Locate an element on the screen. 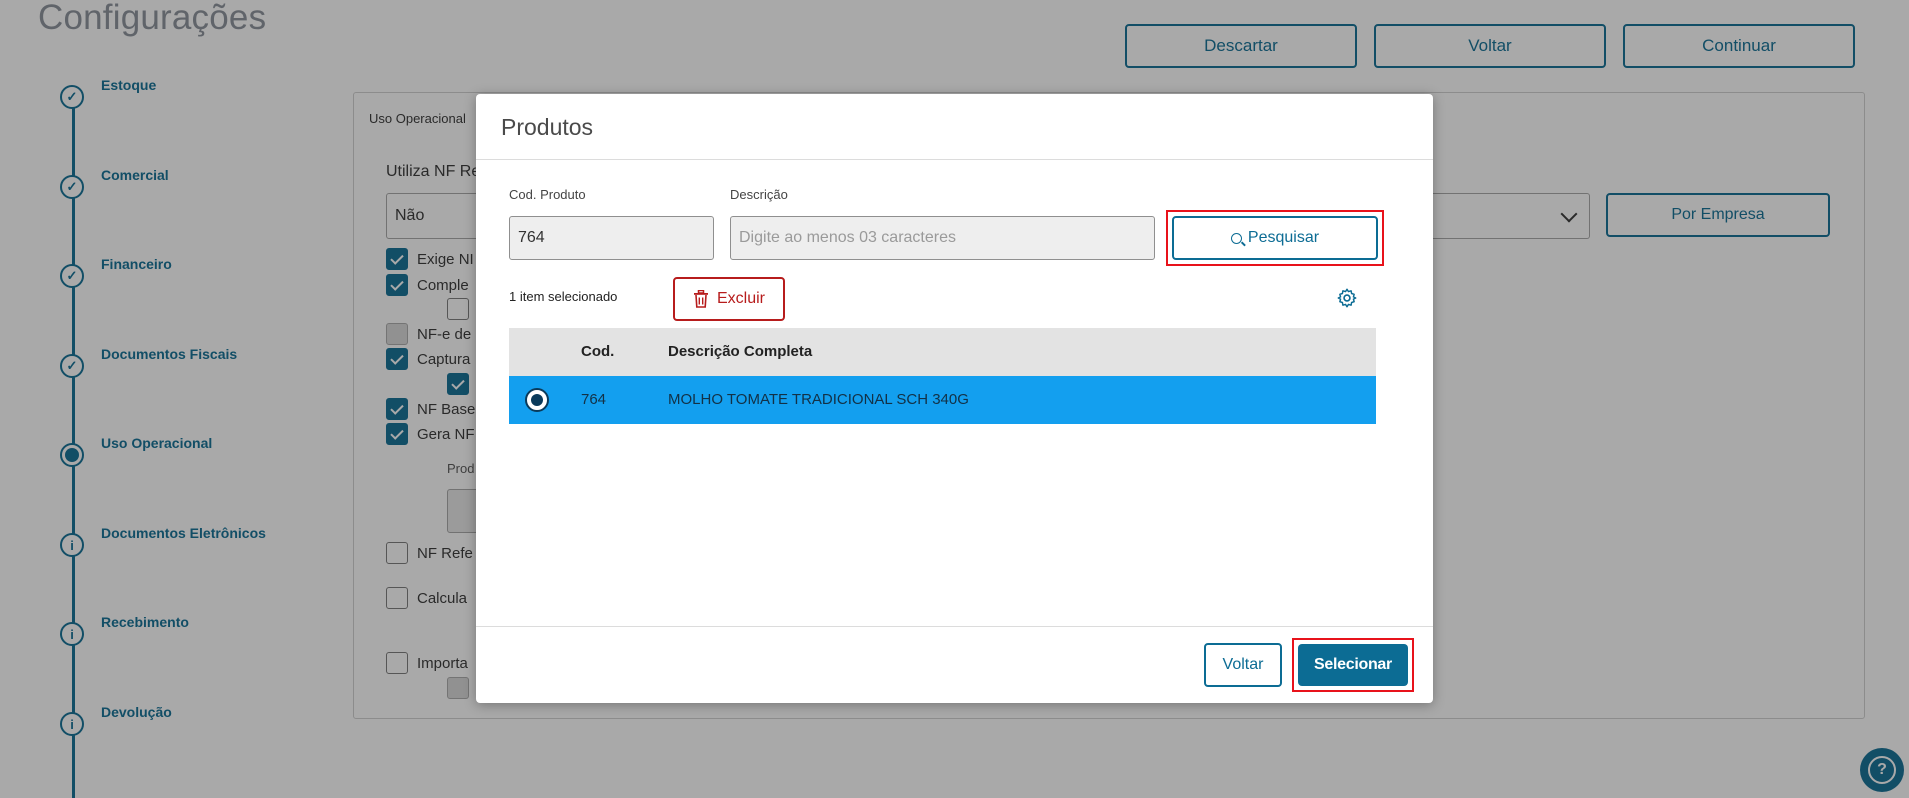  modal-back-button: Voltar is located at coordinates (1243, 665).